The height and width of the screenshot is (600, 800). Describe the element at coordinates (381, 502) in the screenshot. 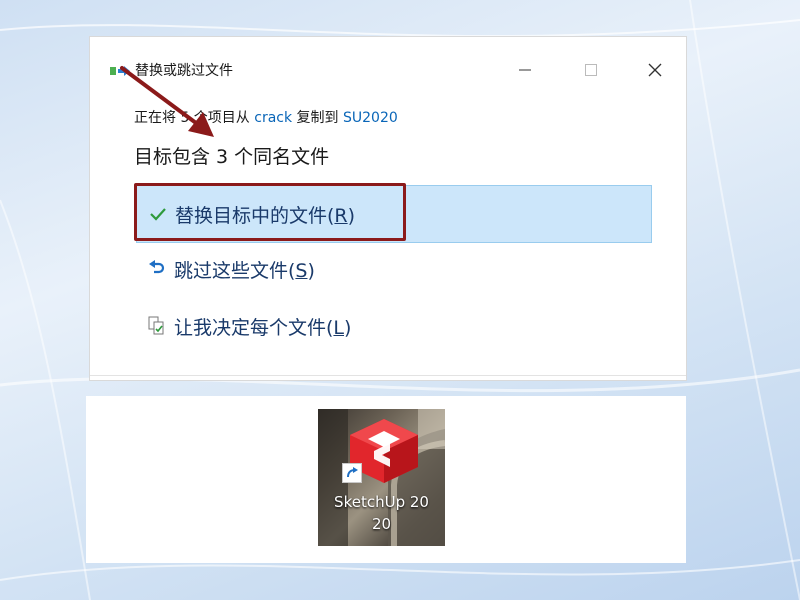

I see `caption-line-1: SketchUp 20` at that location.